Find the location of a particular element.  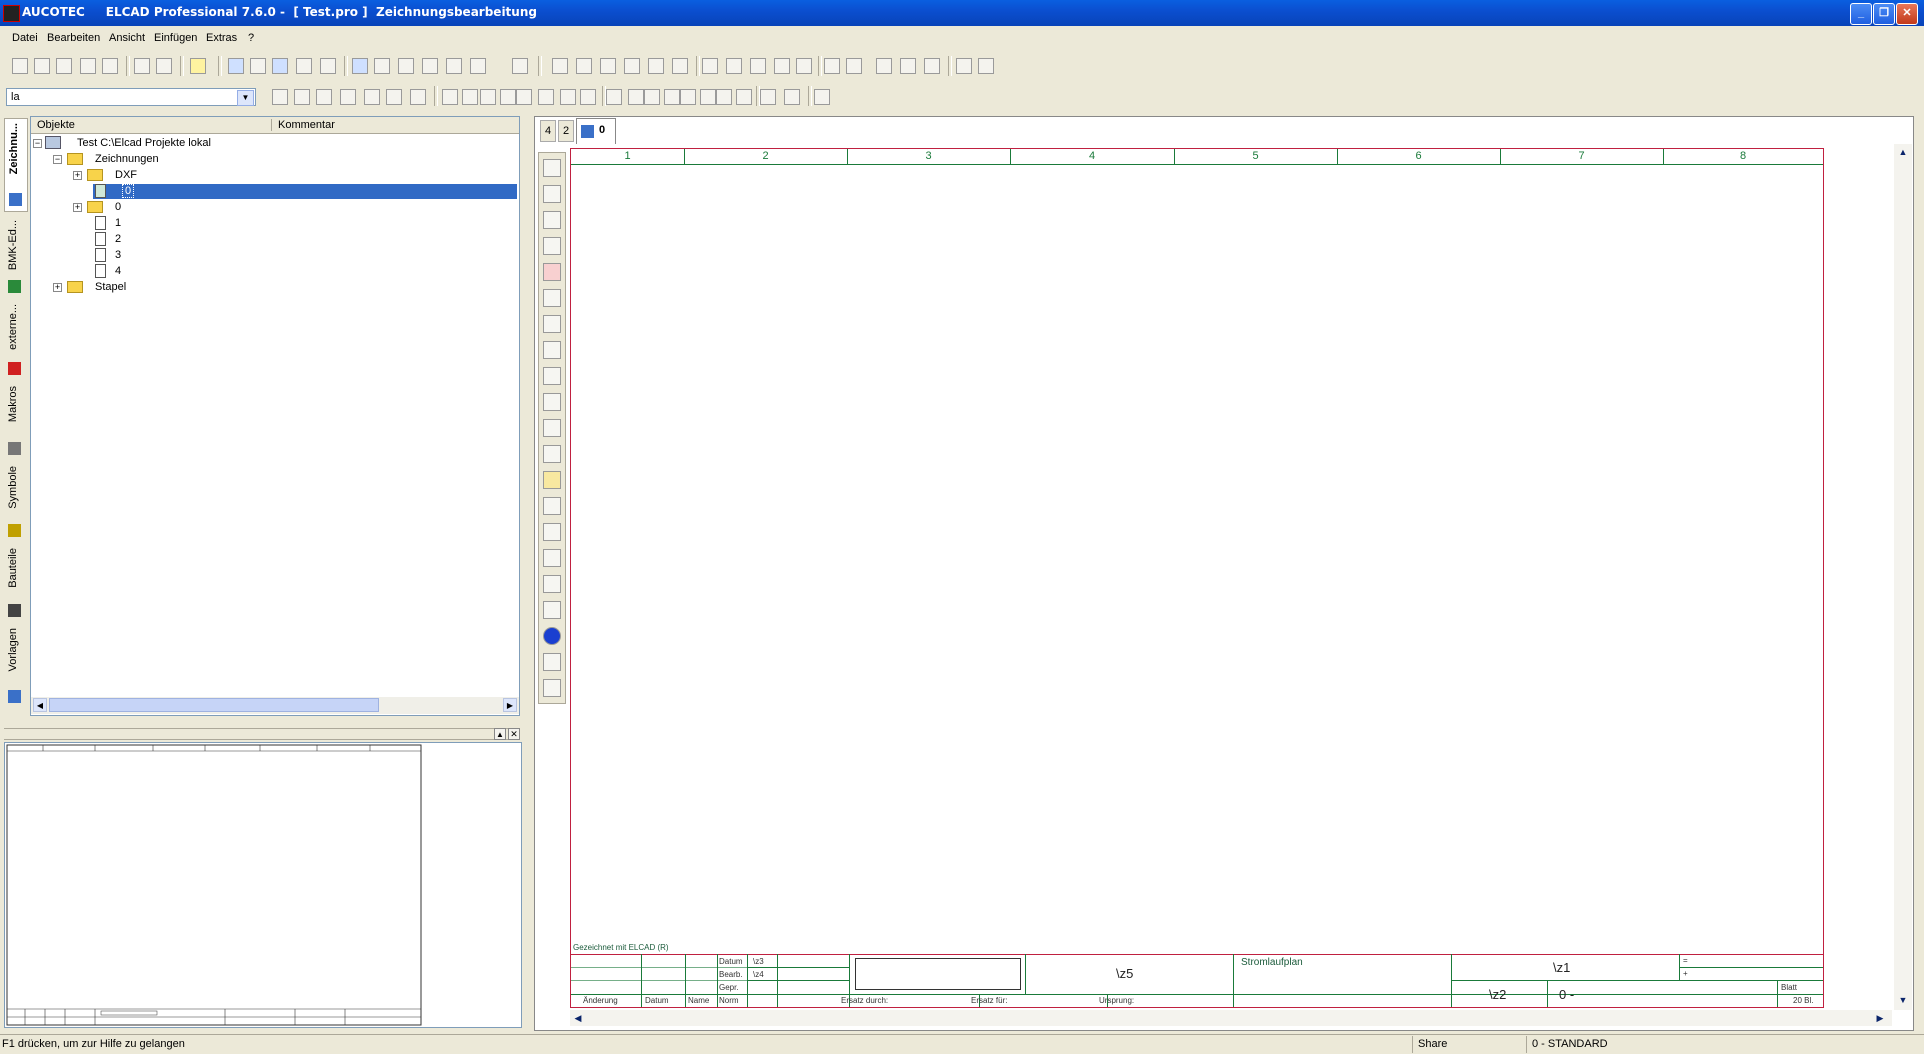

column-header-objects: Objekte is located at coordinates (56, 125).